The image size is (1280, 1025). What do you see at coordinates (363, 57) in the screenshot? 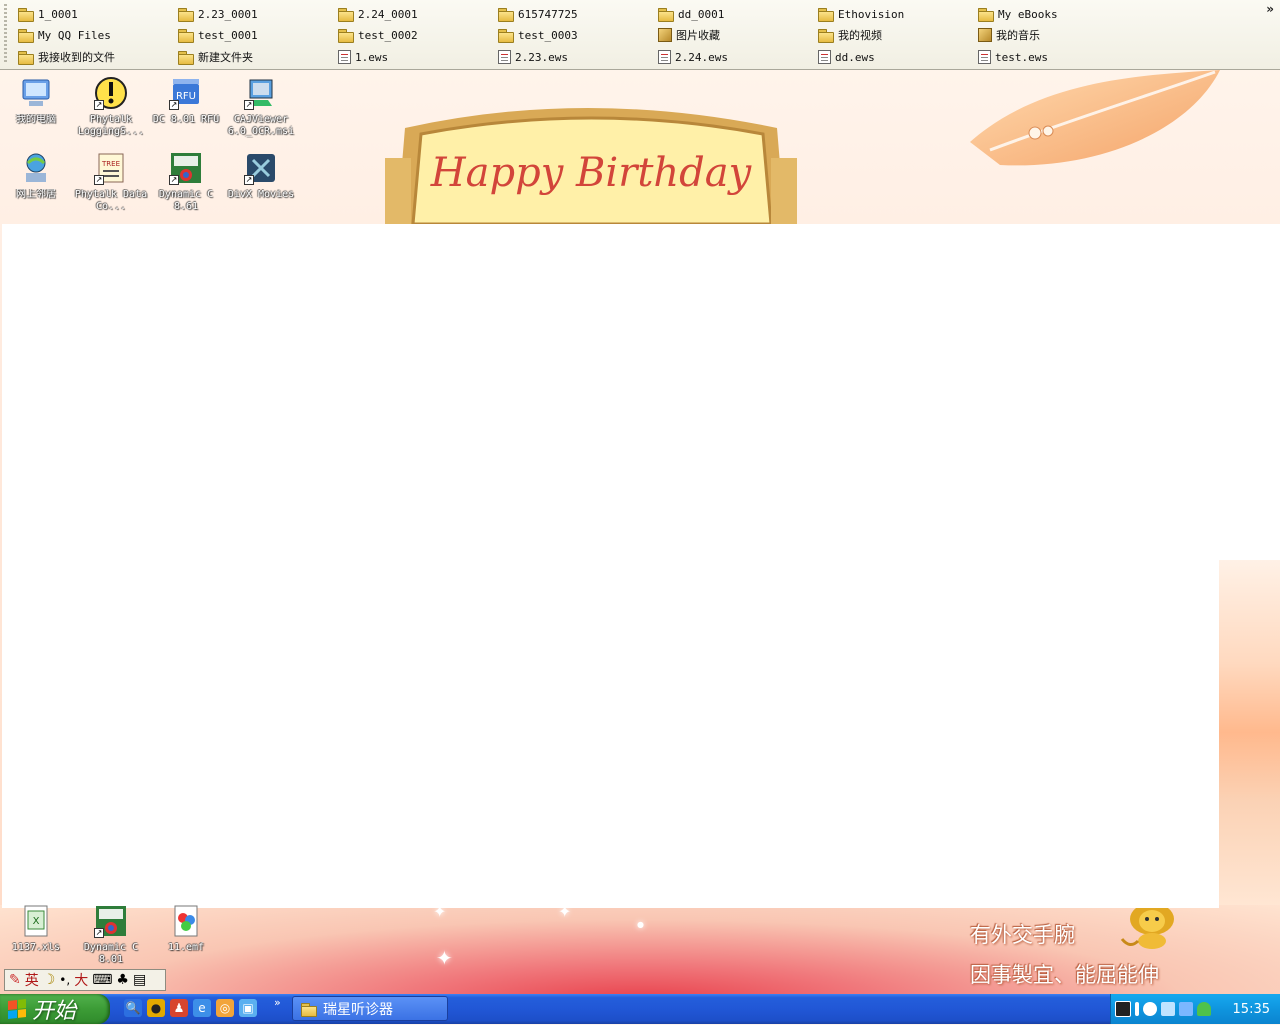
I see `toolbar-item: 1.ews` at bounding box center [363, 57].